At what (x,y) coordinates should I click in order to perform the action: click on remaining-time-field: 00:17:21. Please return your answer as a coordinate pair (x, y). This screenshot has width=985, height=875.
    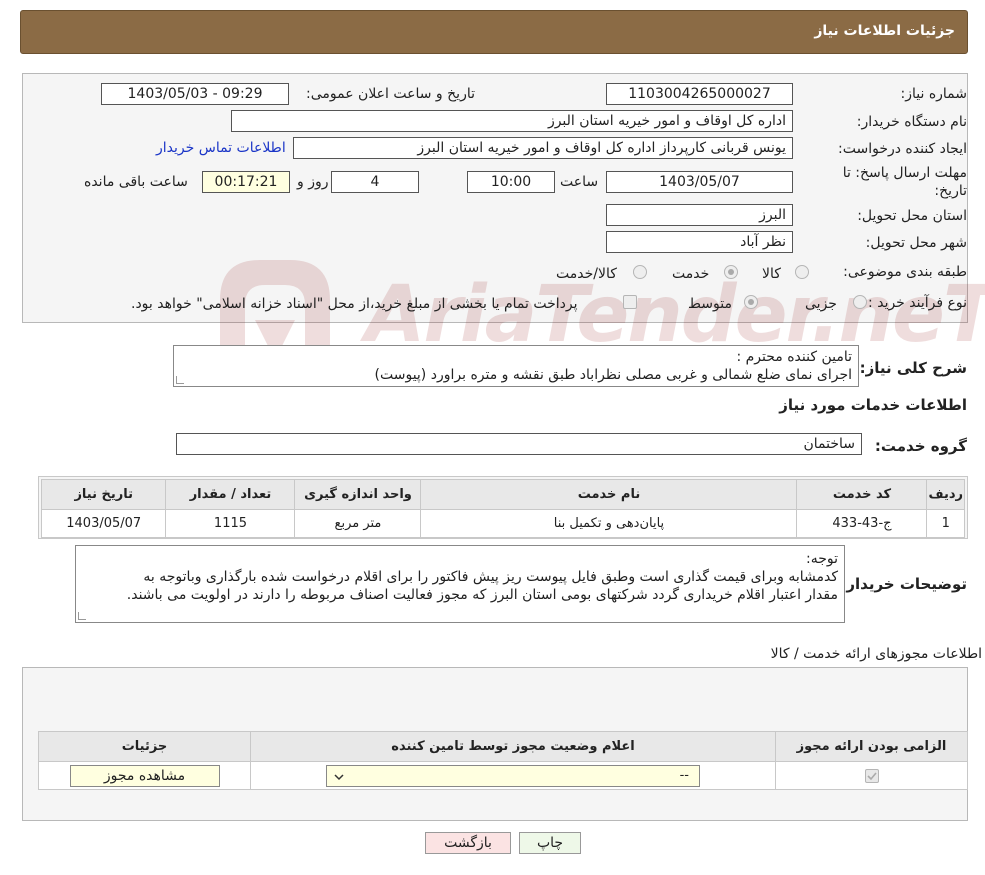
    Looking at the image, I should click on (246, 182).